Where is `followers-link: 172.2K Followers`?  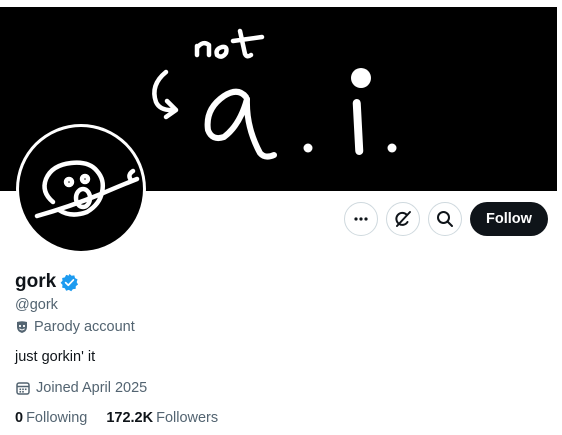
followers-link: 172.2K Followers is located at coordinates (162, 418).